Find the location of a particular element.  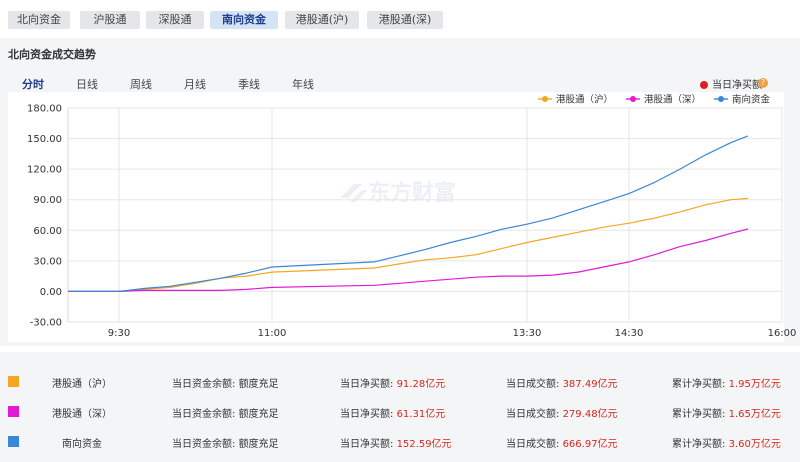

turnover-cell: 当日成交额: 387.49亿元 is located at coordinates (562, 384).